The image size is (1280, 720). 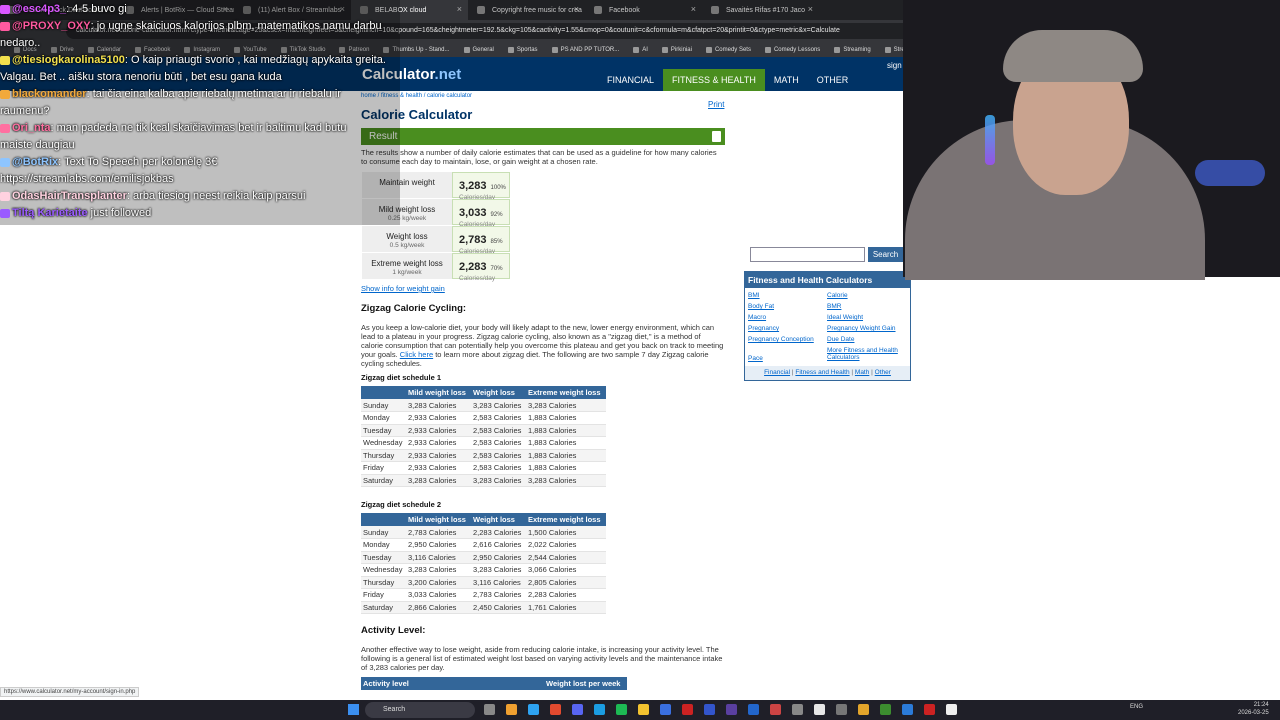 I want to click on windows-start-icon, so click(x=353, y=709).